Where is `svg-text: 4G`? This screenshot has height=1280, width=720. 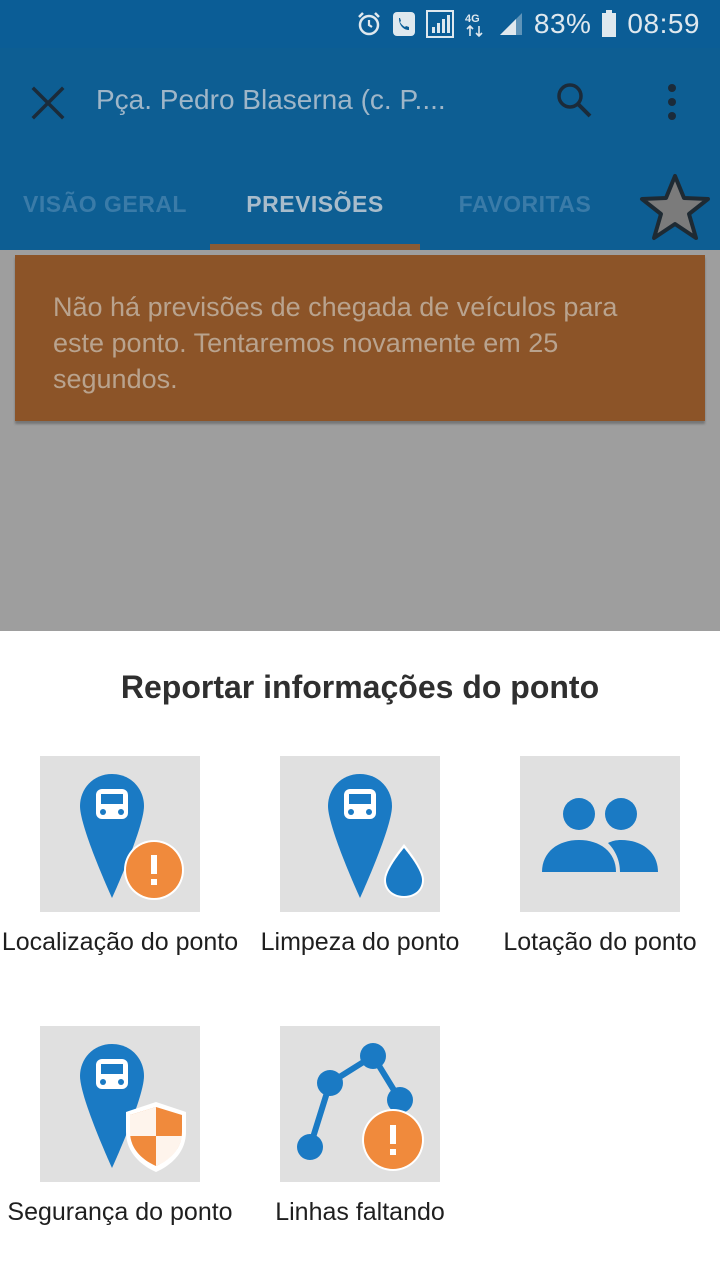 svg-text: 4G is located at coordinates (472, 19).